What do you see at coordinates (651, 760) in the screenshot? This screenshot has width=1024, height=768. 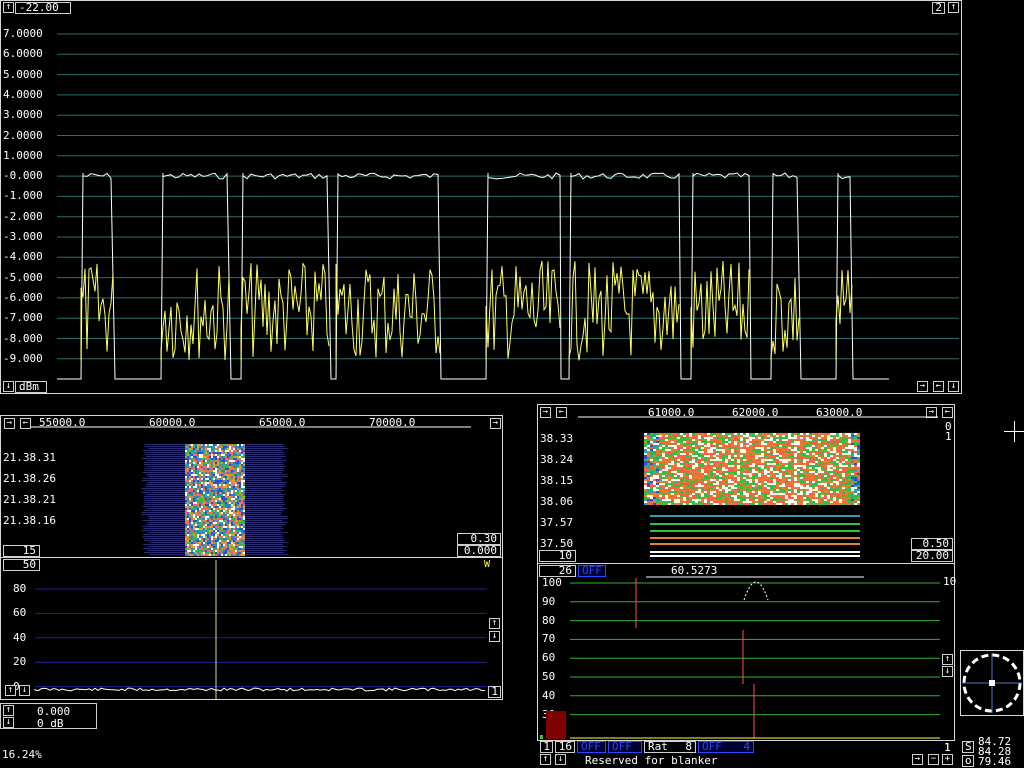 I see `blanker-text: Reserved for blanker` at bounding box center [651, 760].